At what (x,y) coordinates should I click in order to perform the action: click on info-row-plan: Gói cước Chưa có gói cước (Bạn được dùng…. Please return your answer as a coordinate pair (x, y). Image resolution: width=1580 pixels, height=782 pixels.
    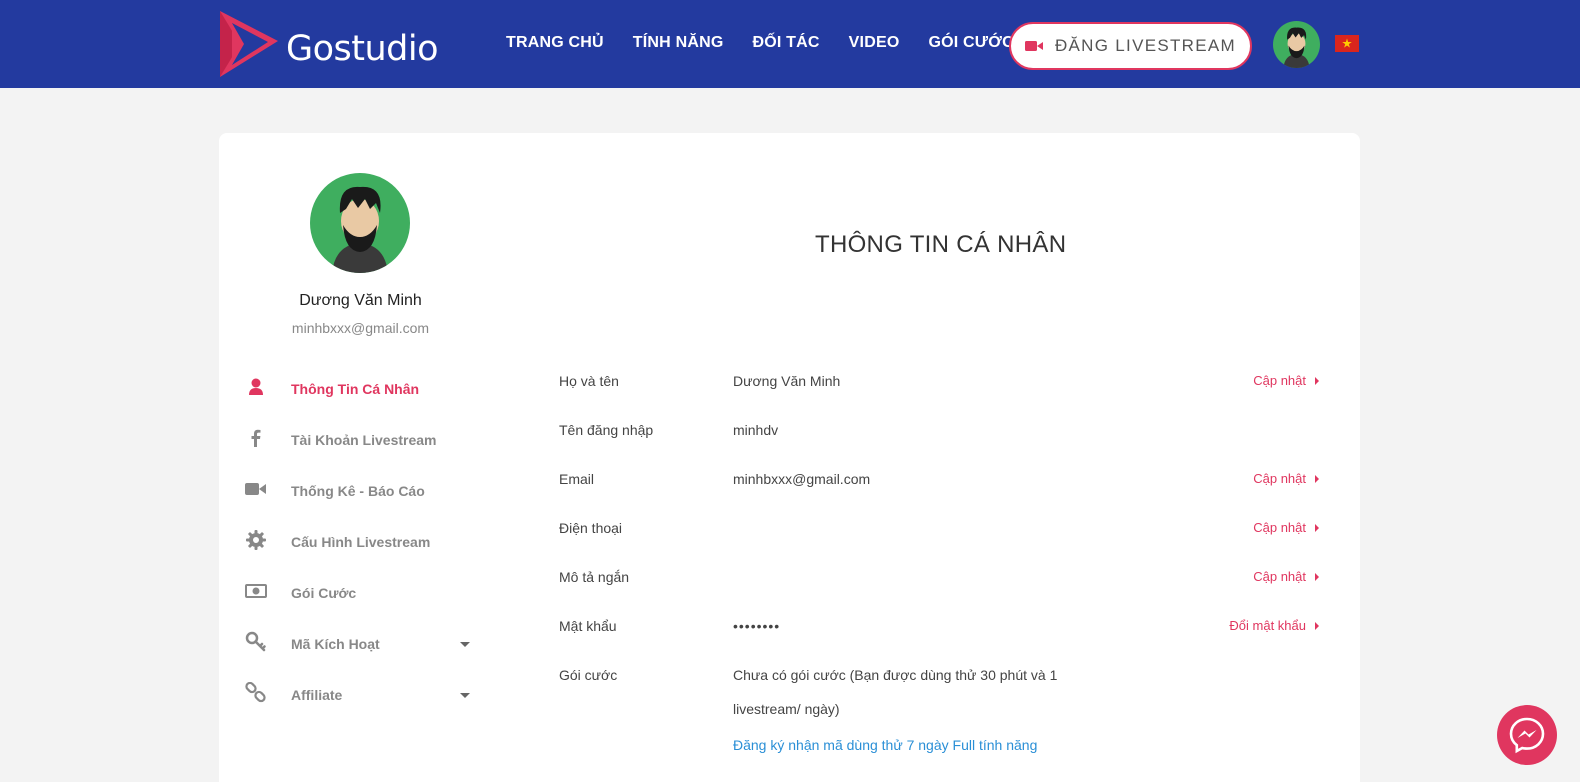
    Looking at the image, I should click on (939, 708).